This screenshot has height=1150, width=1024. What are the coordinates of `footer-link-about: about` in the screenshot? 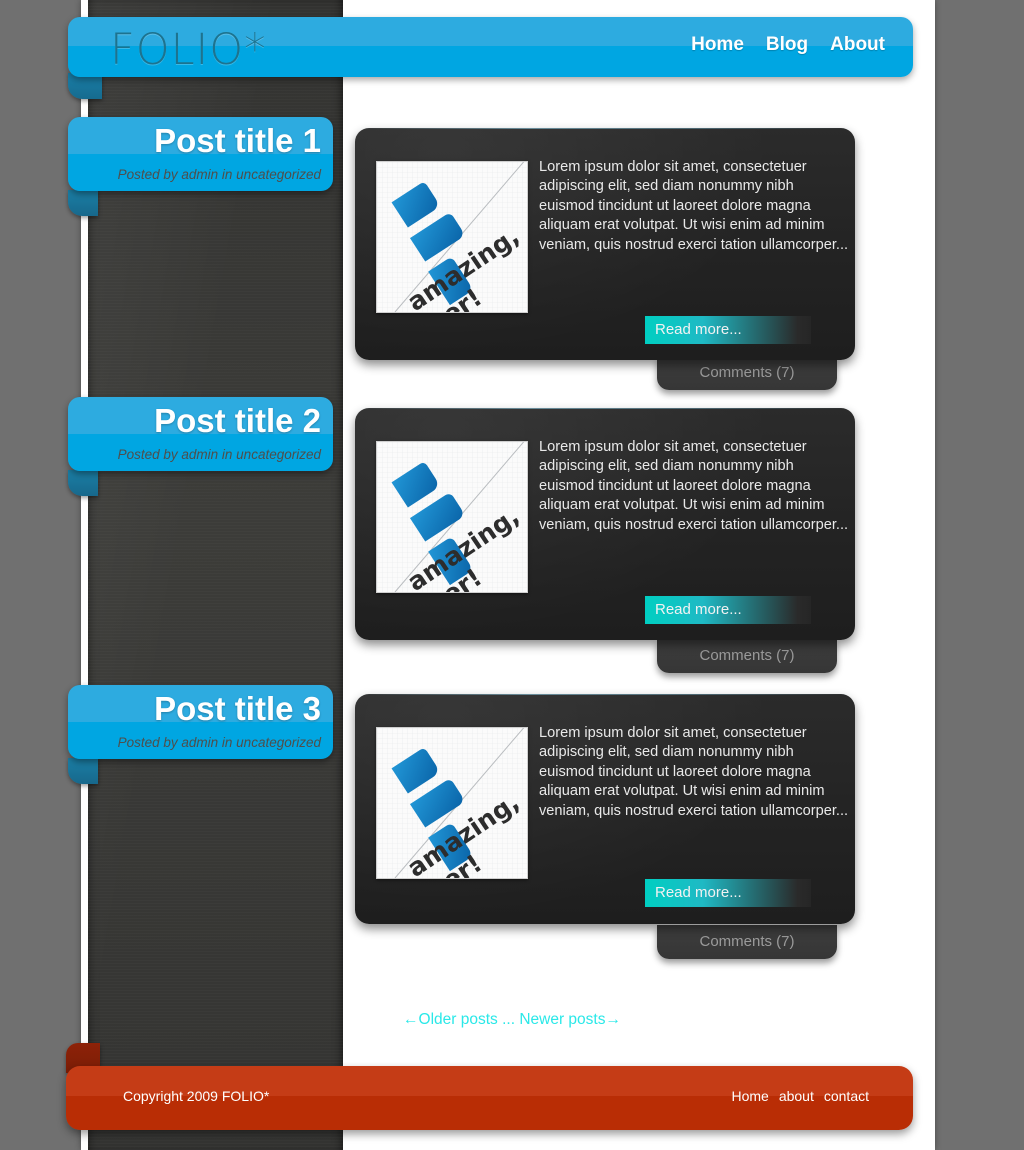 It's located at (796, 1096).